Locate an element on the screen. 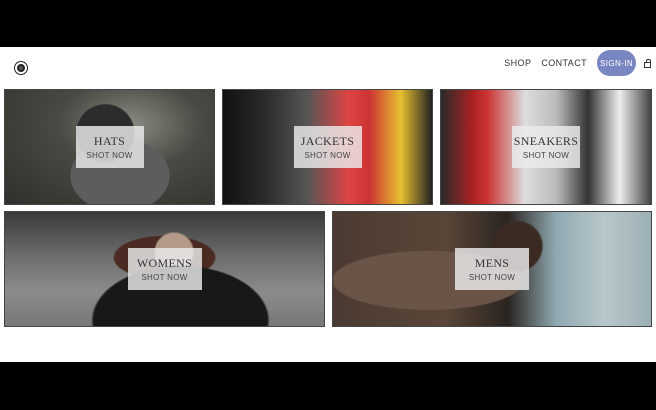 Image resolution: width=656 pixels, height=410 pixels. category-label-box: SNEAKERS SHOT NOW is located at coordinates (546, 147).